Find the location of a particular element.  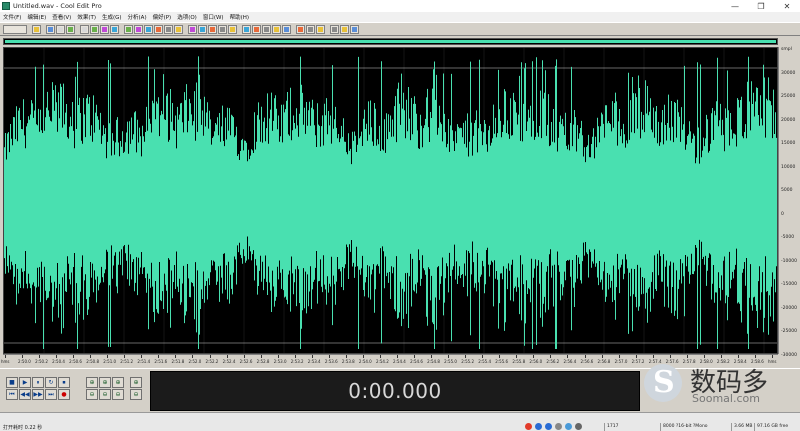

zoom-out-full-button: ⊖ is located at coordinates (105, 394).